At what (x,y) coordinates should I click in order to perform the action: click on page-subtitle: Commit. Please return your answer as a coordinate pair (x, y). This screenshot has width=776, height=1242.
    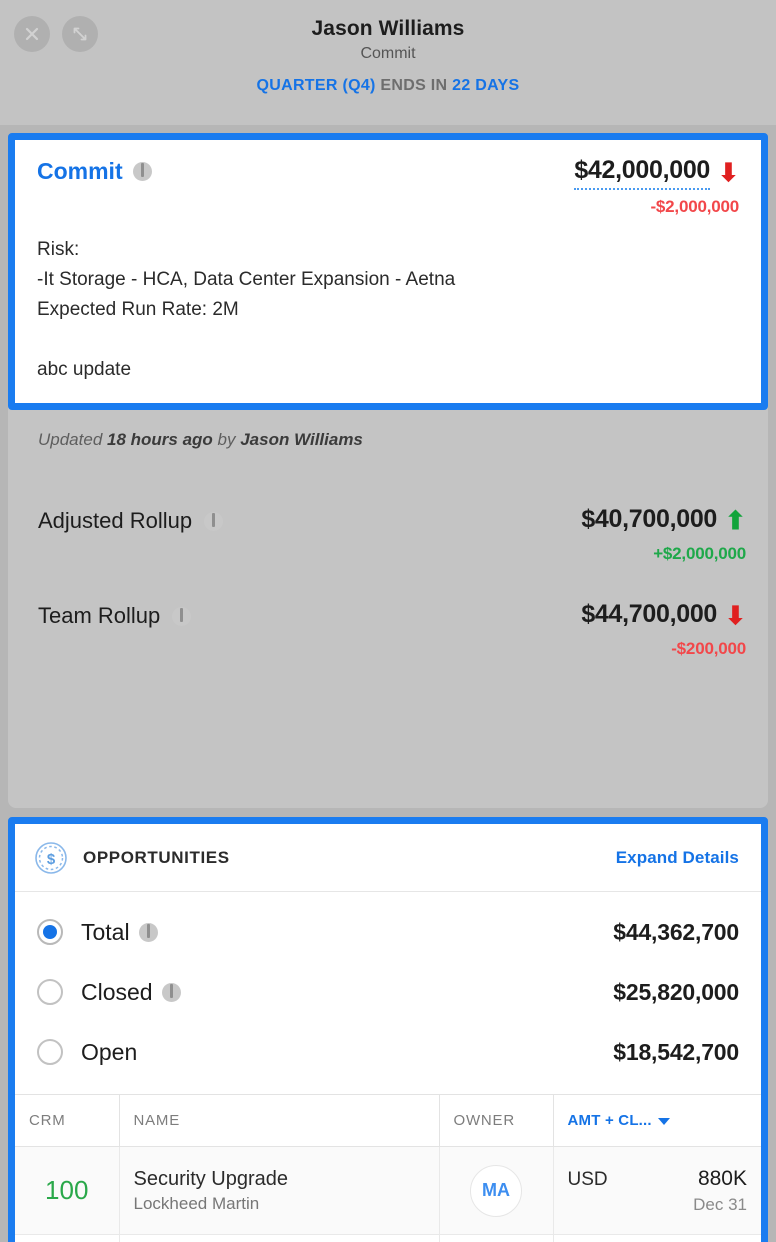
    Looking at the image, I should click on (388, 53).